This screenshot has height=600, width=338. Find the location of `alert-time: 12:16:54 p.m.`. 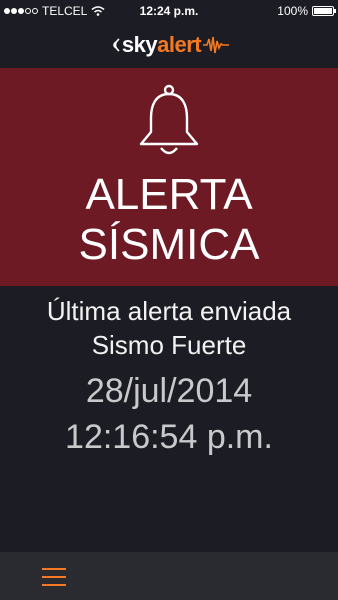

alert-time: 12:16:54 p.m. is located at coordinates (169, 437).